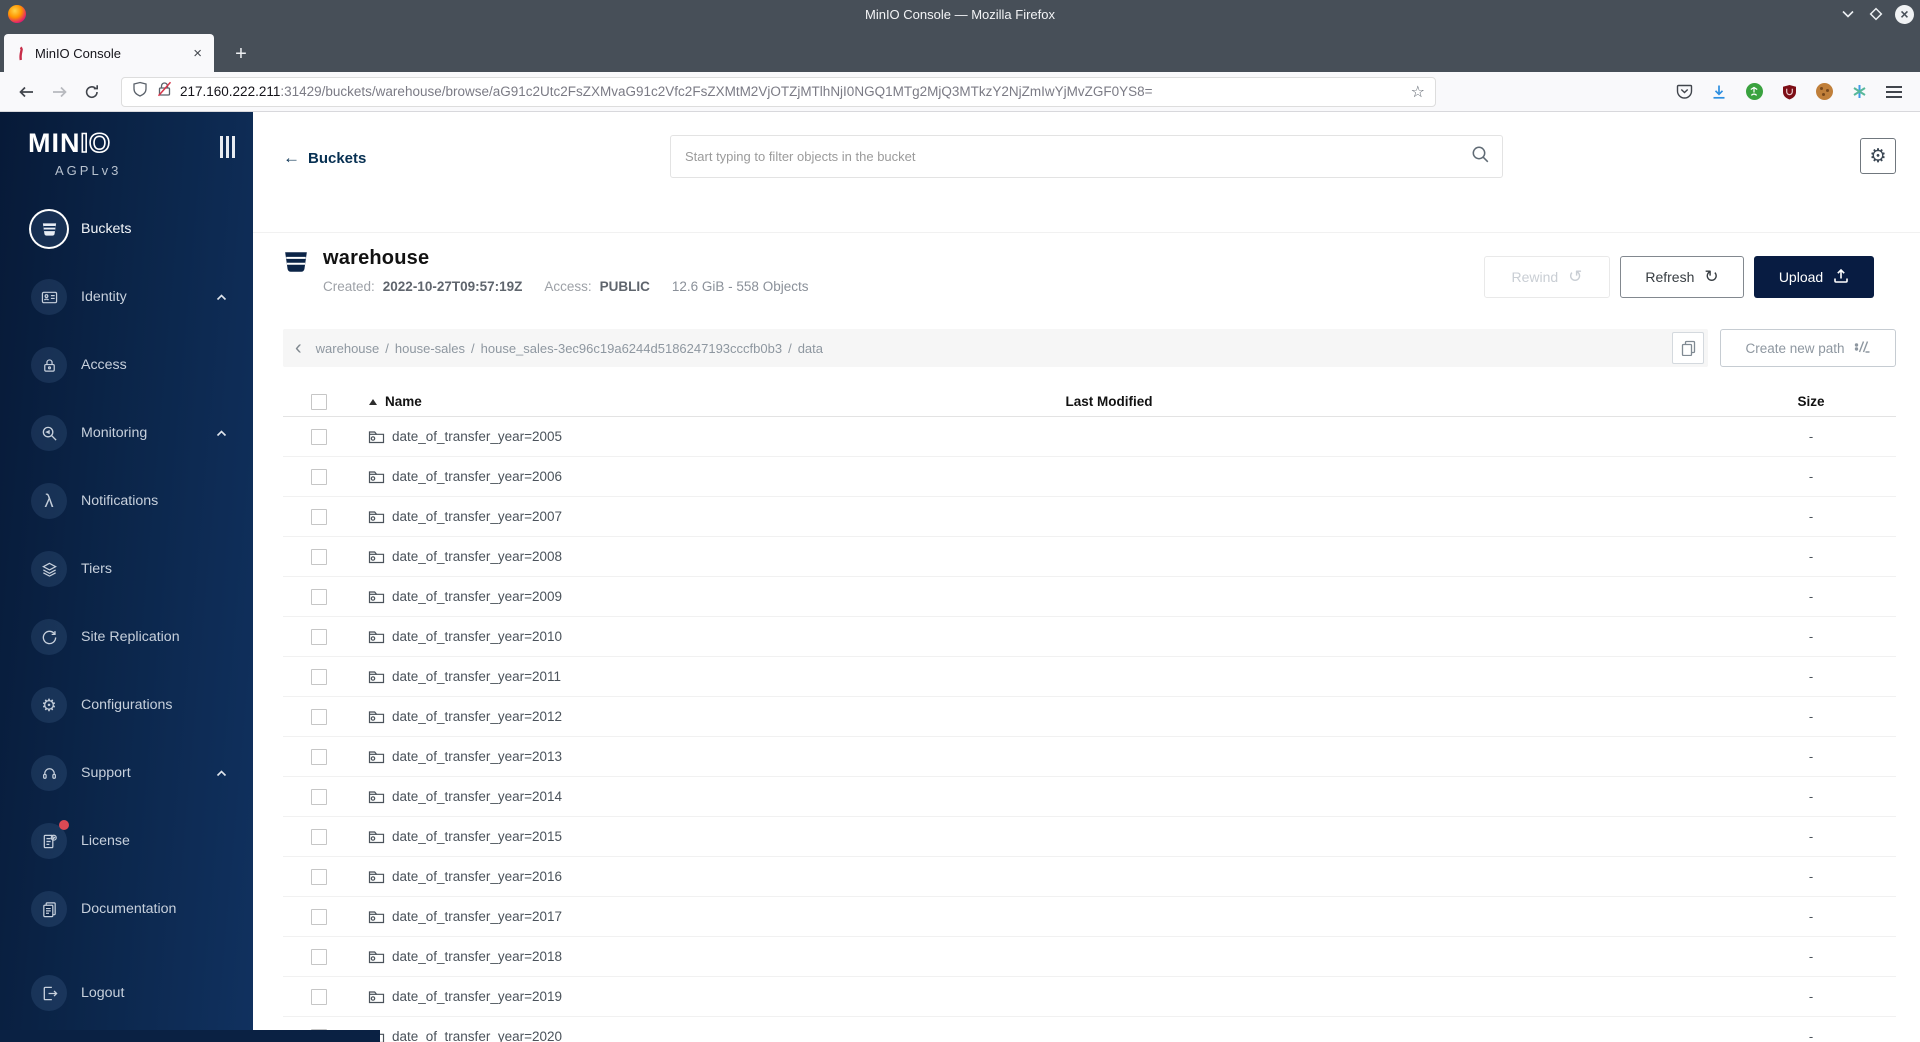 This screenshot has height=1042, width=1920. Describe the element at coordinates (126, 297) in the screenshot. I see `sidebar-item-identity: Identity` at that location.